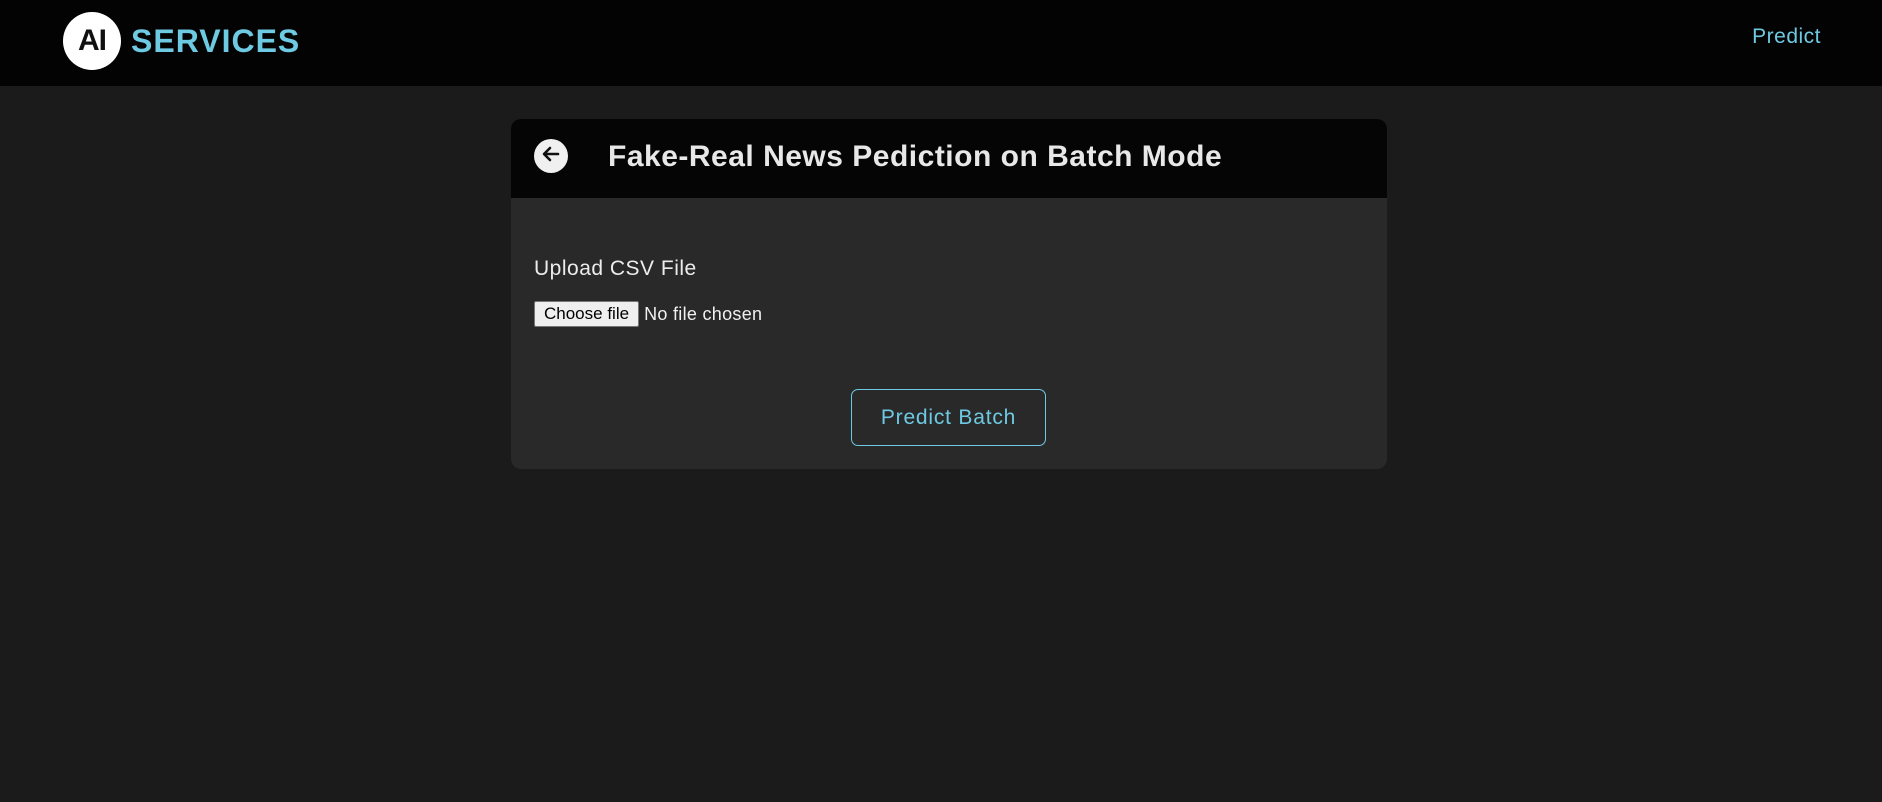 This screenshot has height=802, width=1882. Describe the element at coordinates (587, 314) in the screenshot. I see `choose-file-button: Choose file` at that location.